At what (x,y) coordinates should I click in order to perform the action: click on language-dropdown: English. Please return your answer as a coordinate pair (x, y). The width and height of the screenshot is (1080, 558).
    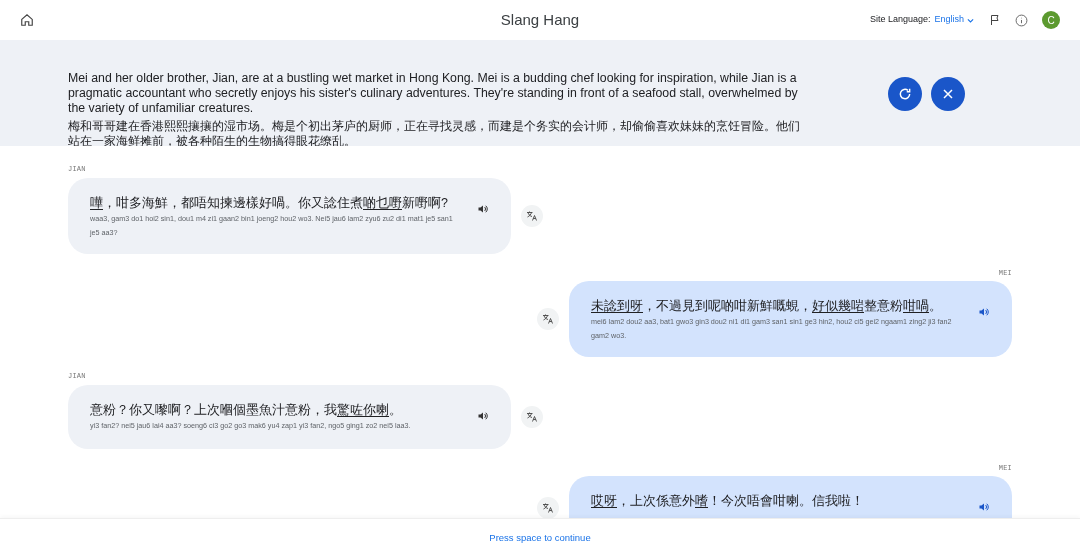
    Looking at the image, I should click on (954, 20).